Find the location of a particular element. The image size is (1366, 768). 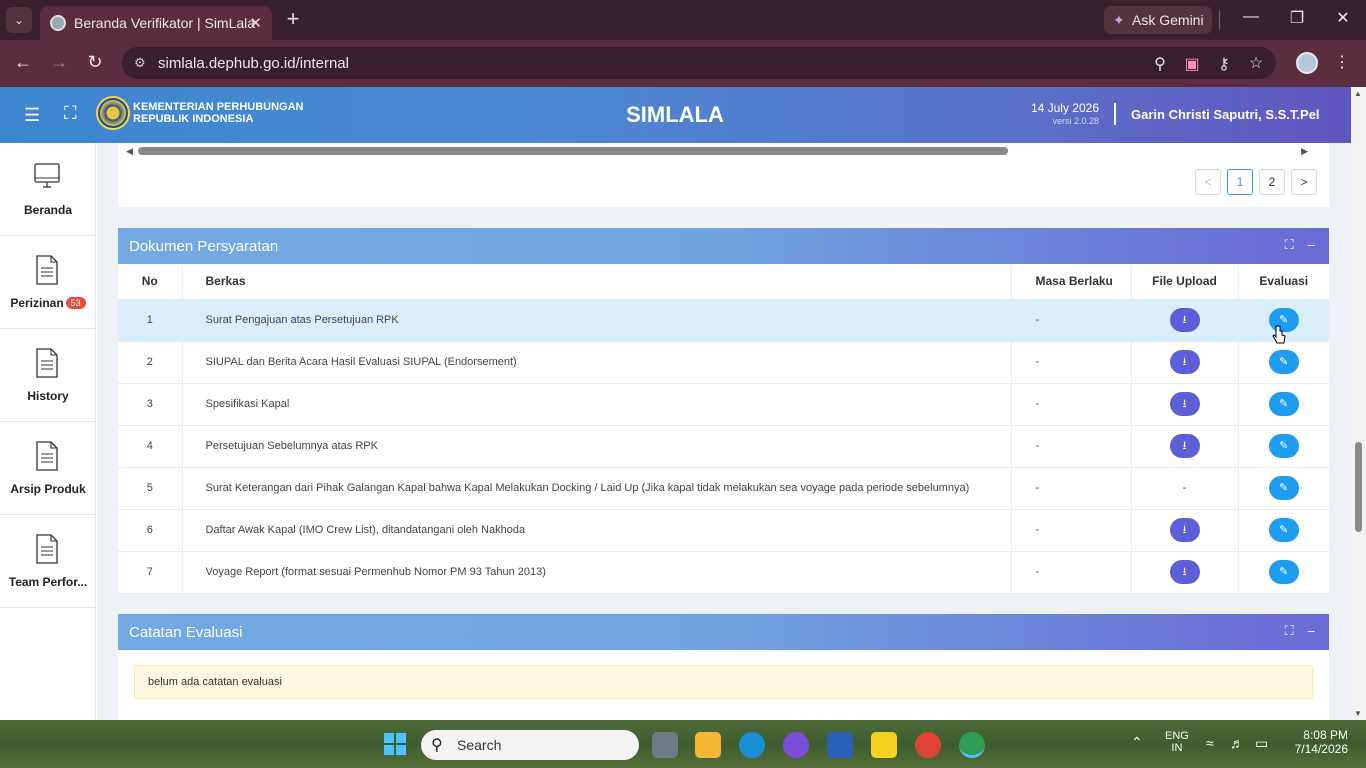

windows-start-icon is located at coordinates (395, 744).